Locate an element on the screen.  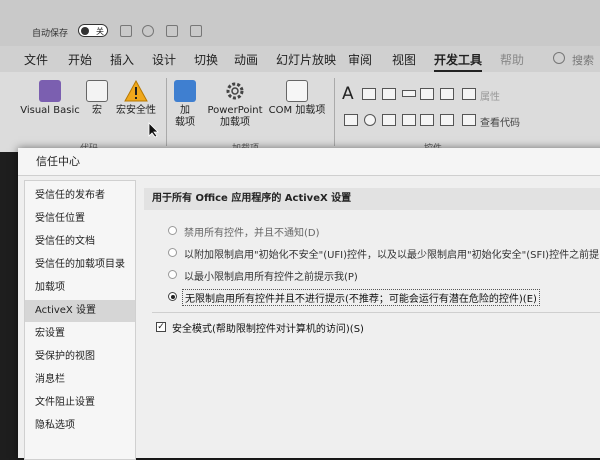
visual-basic-icon is located at coordinates (50, 91).